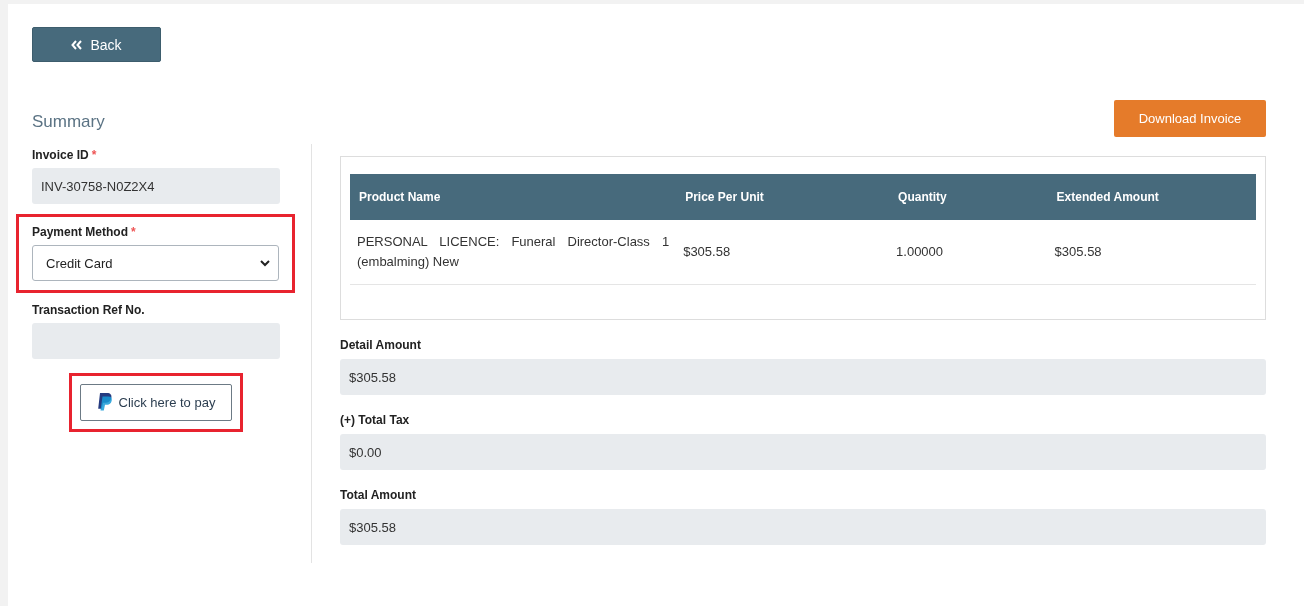 This screenshot has width=1304, height=606. I want to click on field-label: (+) Total Tax, so click(375, 420).